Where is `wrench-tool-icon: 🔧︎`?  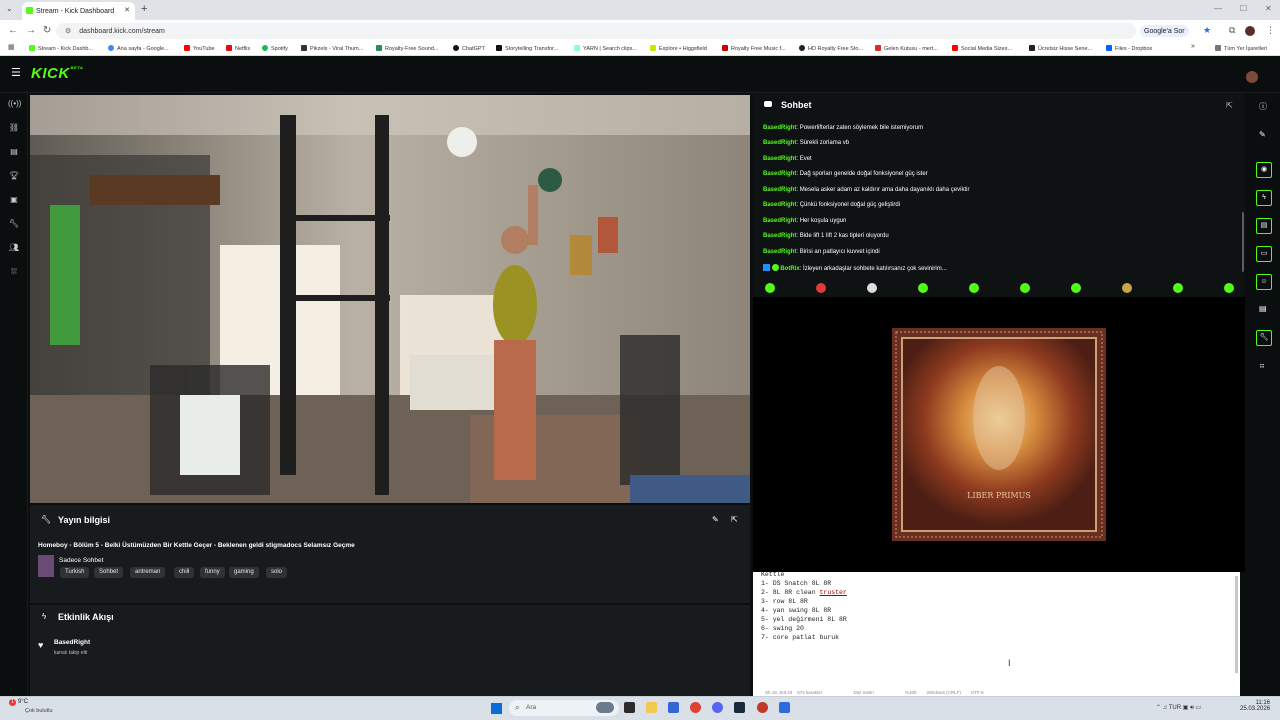 wrench-tool-icon: 🔧︎ is located at coordinates (1264, 338).